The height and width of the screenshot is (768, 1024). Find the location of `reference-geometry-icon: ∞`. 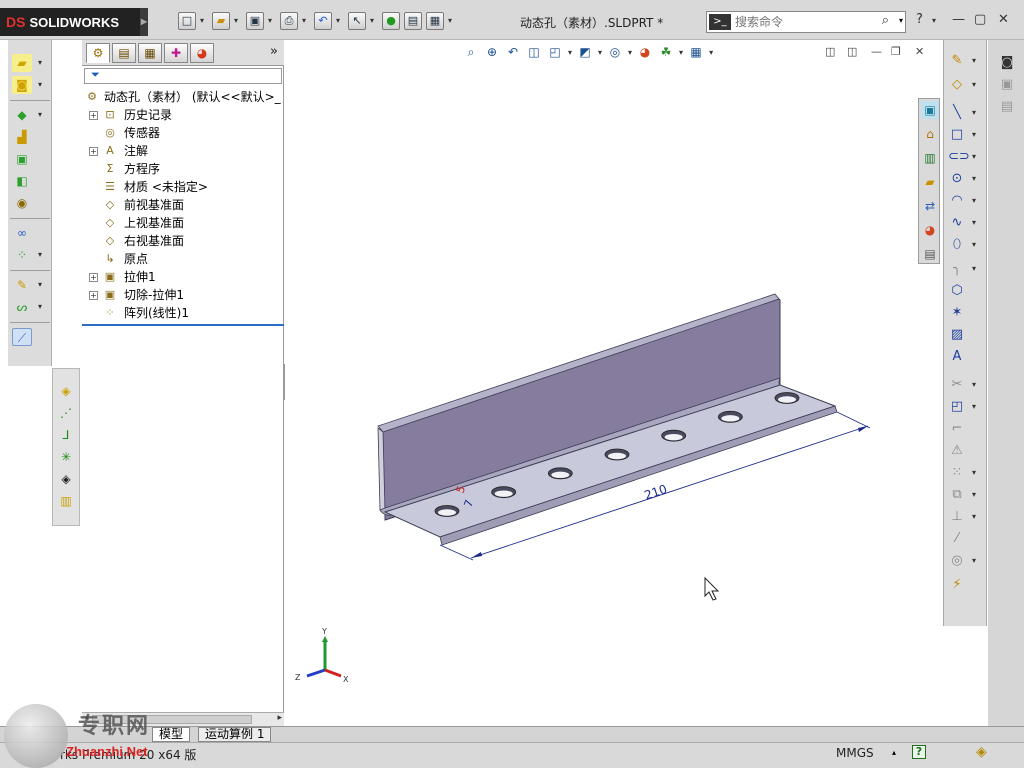

reference-geometry-icon: ∞ is located at coordinates (22, 233).